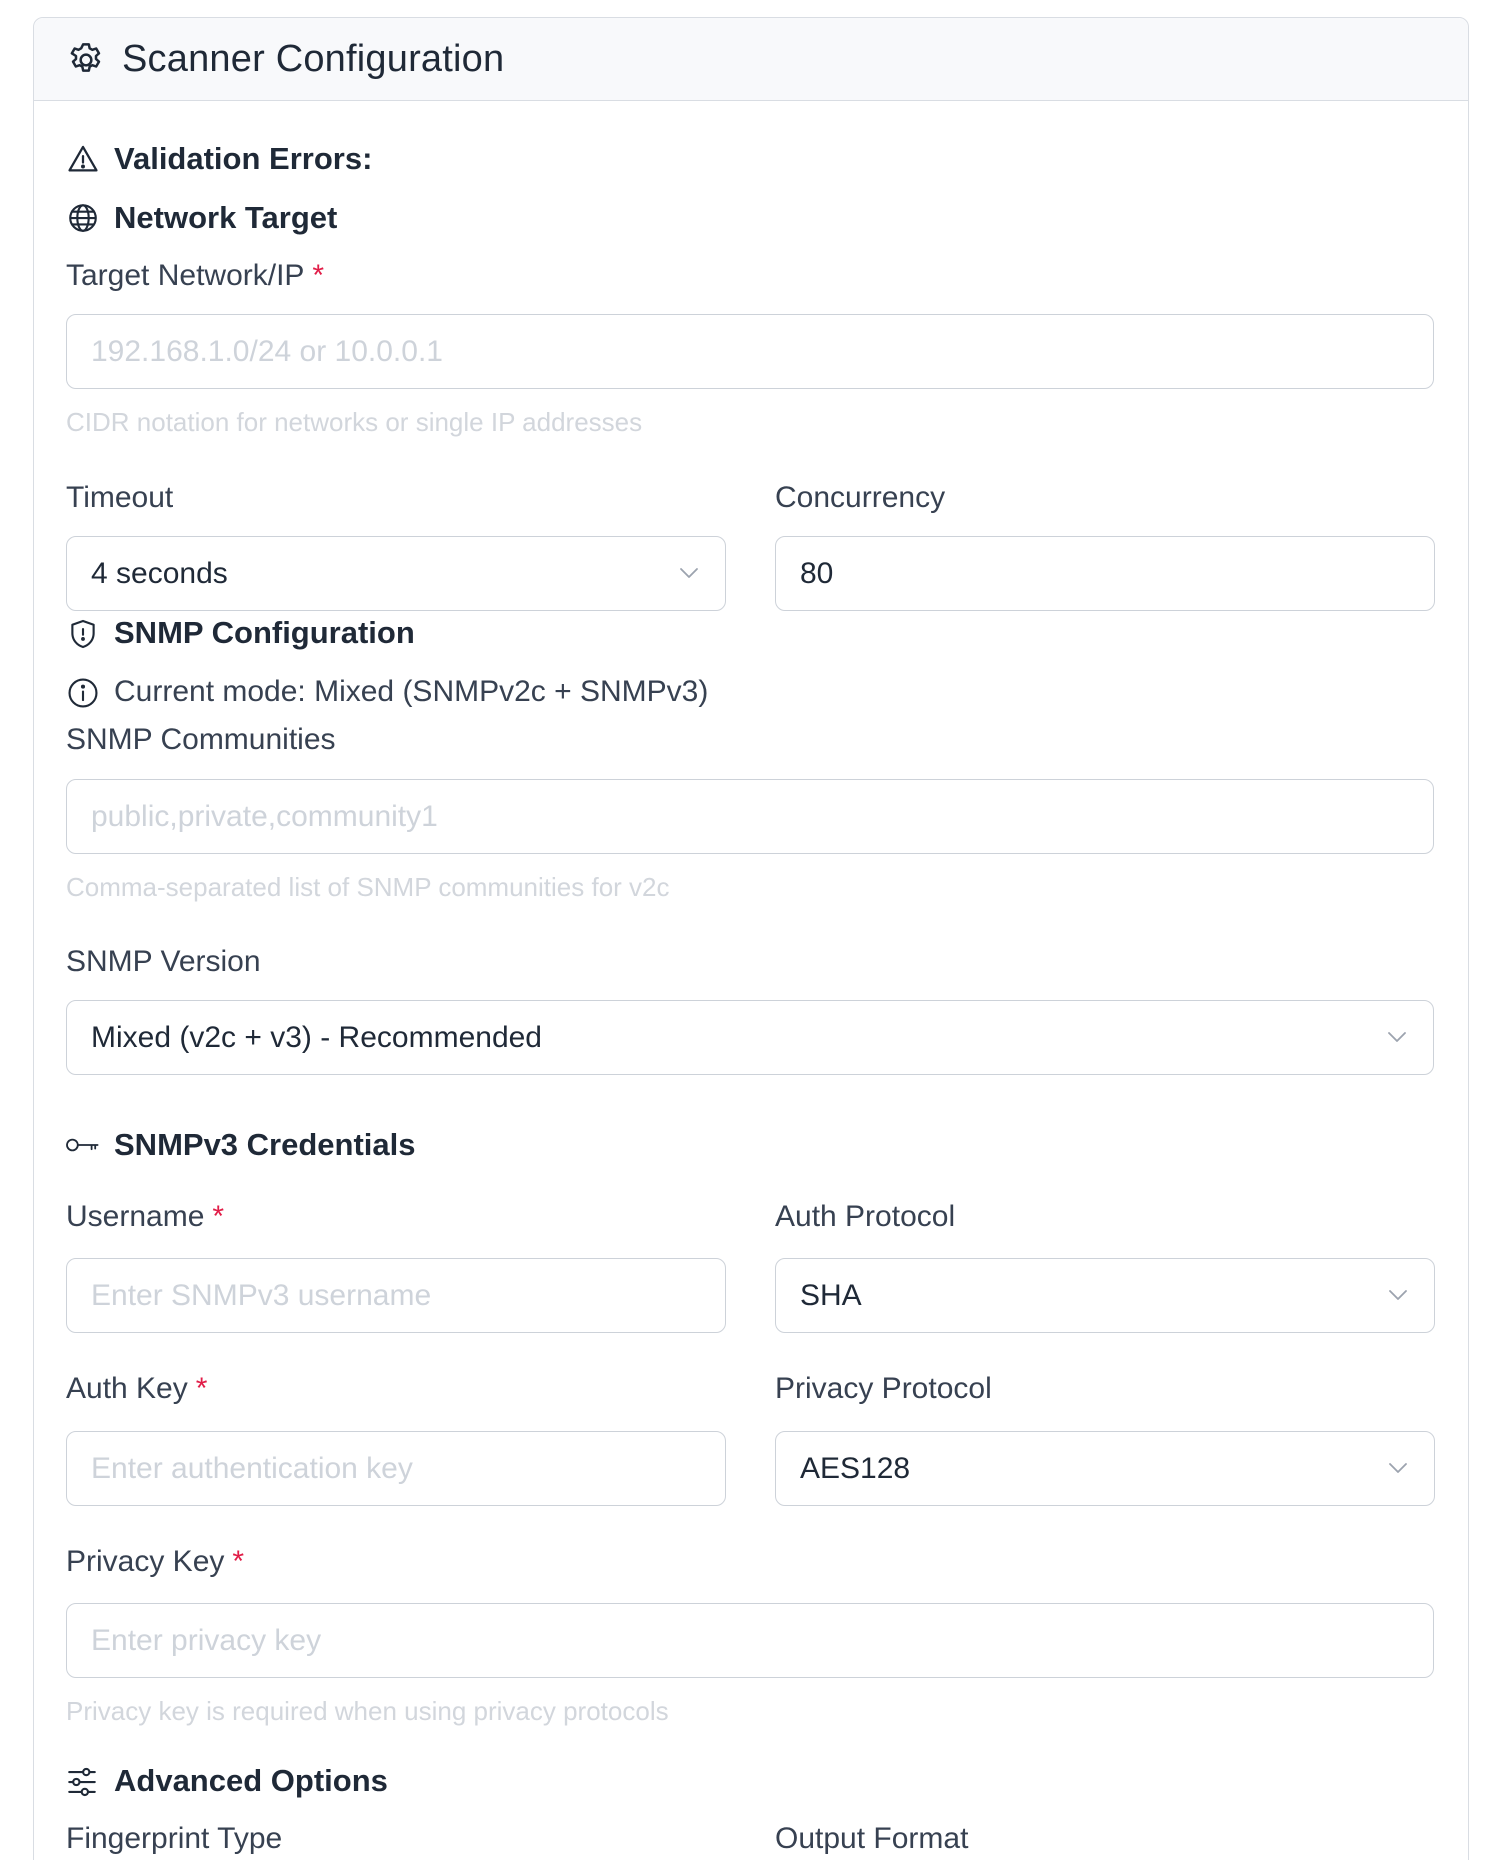 Image resolution: width=1485 pixels, height=1860 pixels. I want to click on snmp-version-select: Mixed (v2c + v3) - Recommended, so click(750, 1037).